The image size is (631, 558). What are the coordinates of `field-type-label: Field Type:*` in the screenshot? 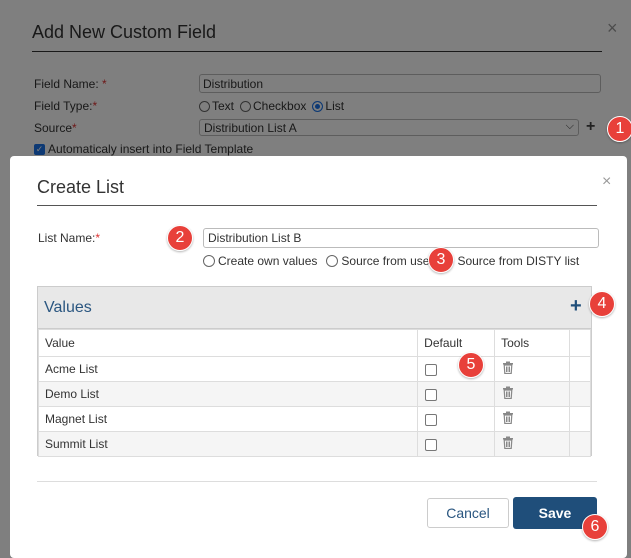 It's located at (66, 106).